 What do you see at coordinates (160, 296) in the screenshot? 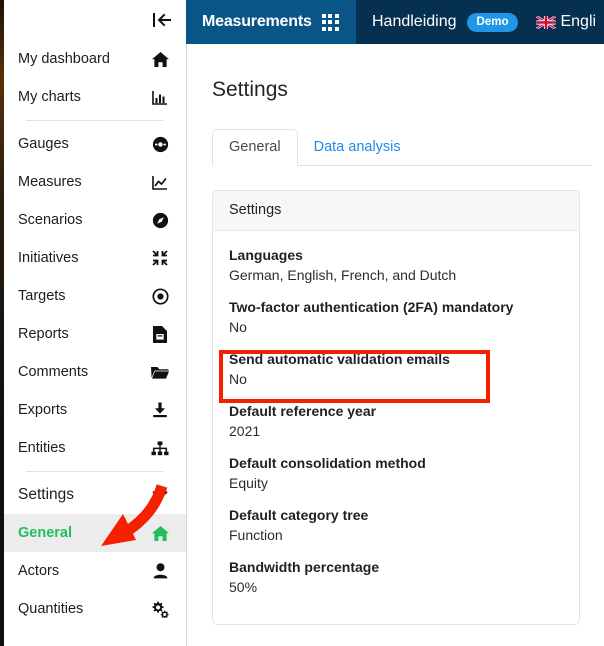
I see `target-icon` at bounding box center [160, 296].